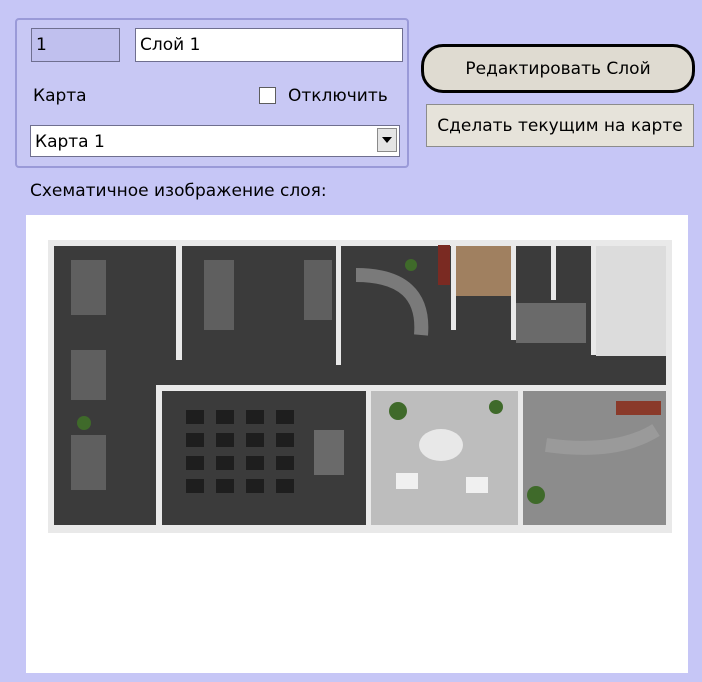  I want to click on edit-layer-button: Редактировать Слой, so click(558, 68).